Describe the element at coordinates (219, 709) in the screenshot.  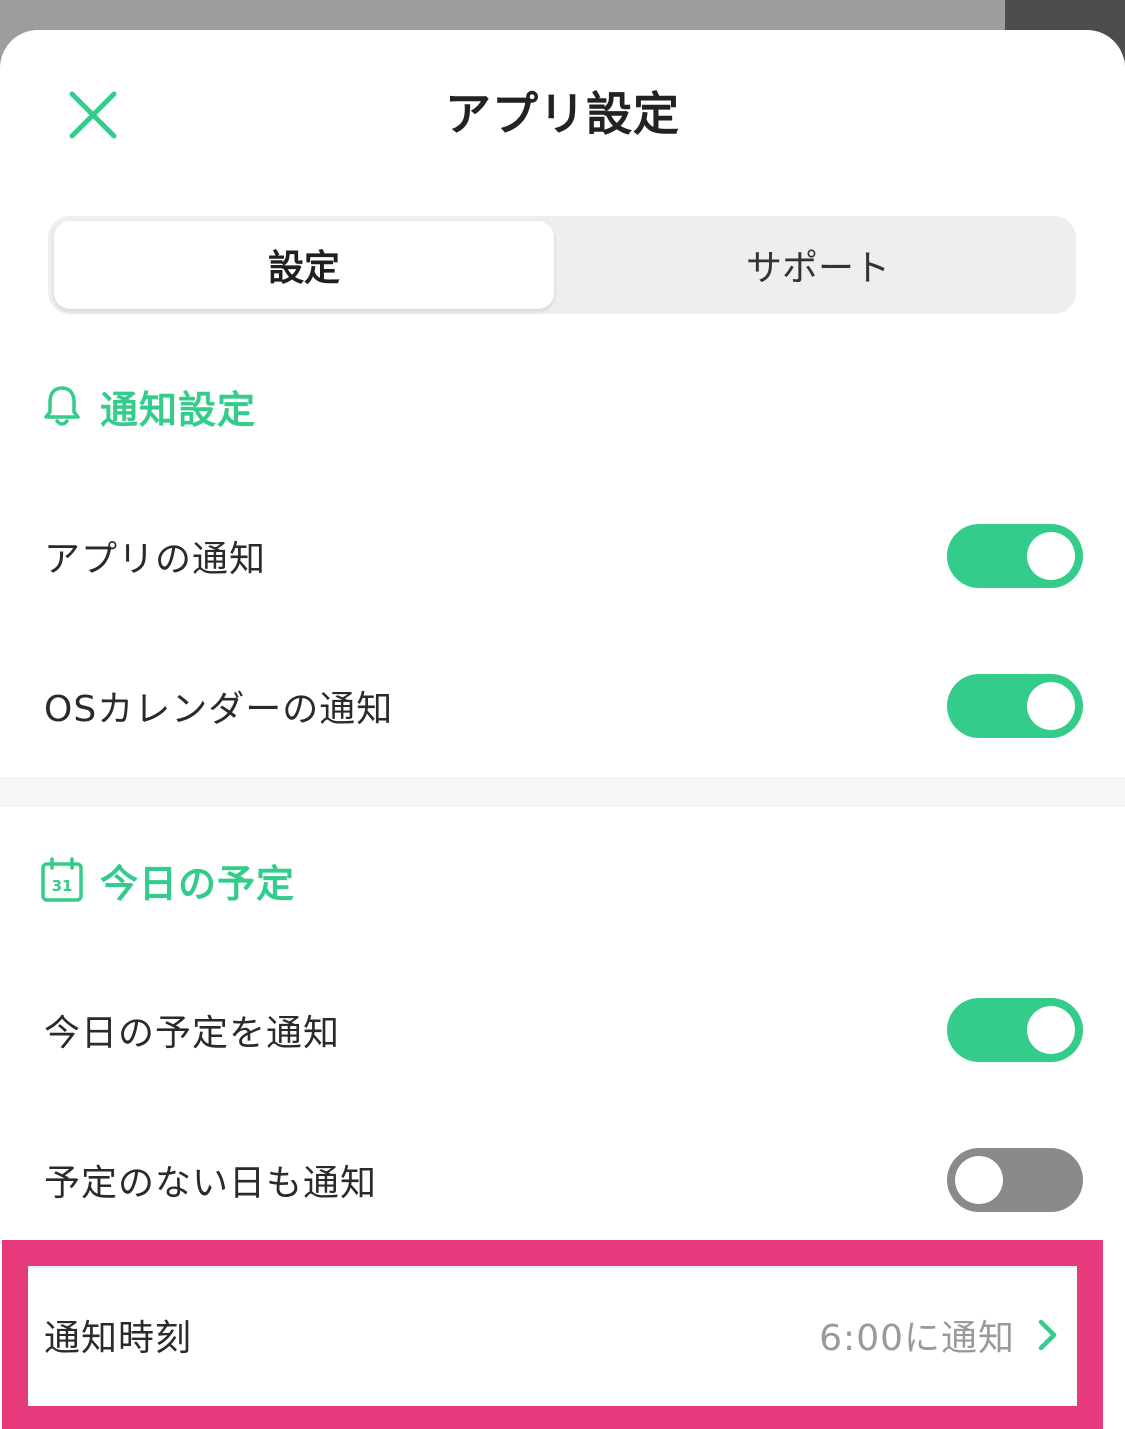
I see `setting-label: OSカレンダーの通知` at that location.